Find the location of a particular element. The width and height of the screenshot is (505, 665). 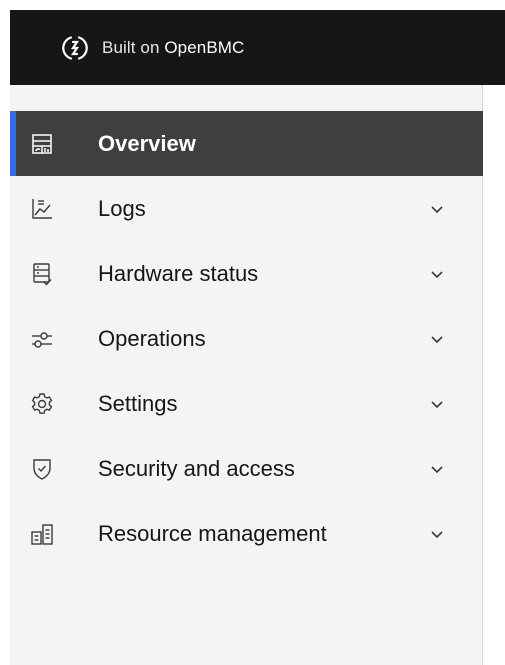

sidebar-item-operations: Operations is located at coordinates (246, 338).